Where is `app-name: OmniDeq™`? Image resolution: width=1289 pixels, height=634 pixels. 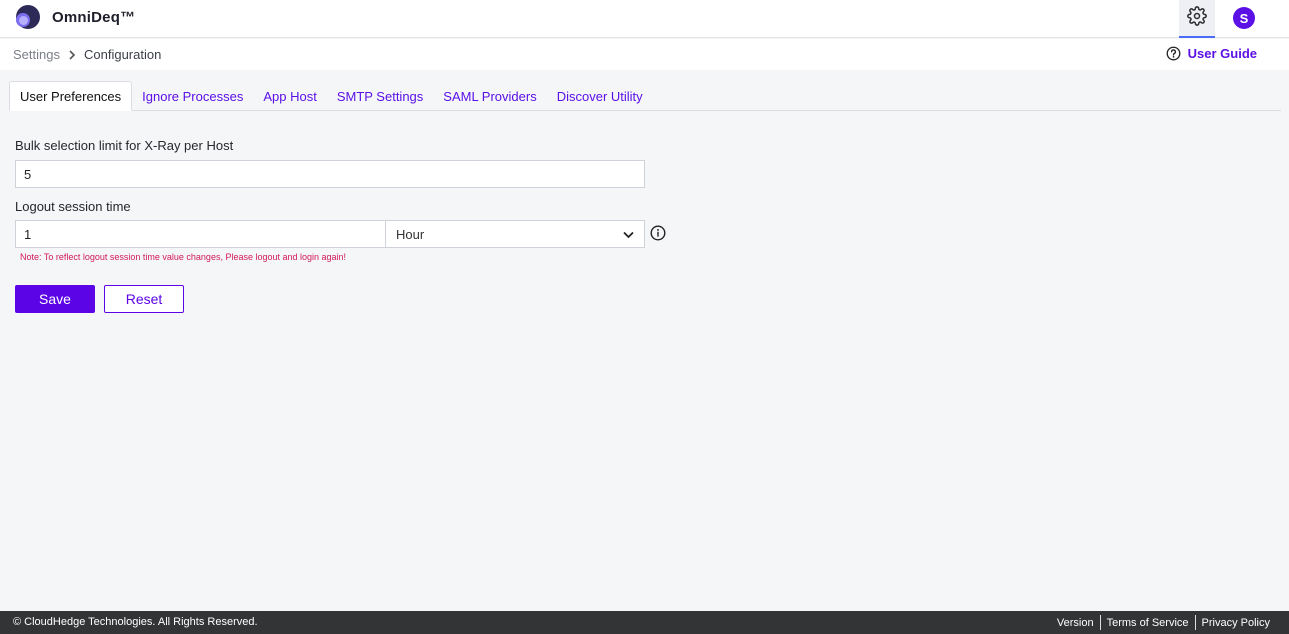 app-name: OmniDeq™ is located at coordinates (94, 17).